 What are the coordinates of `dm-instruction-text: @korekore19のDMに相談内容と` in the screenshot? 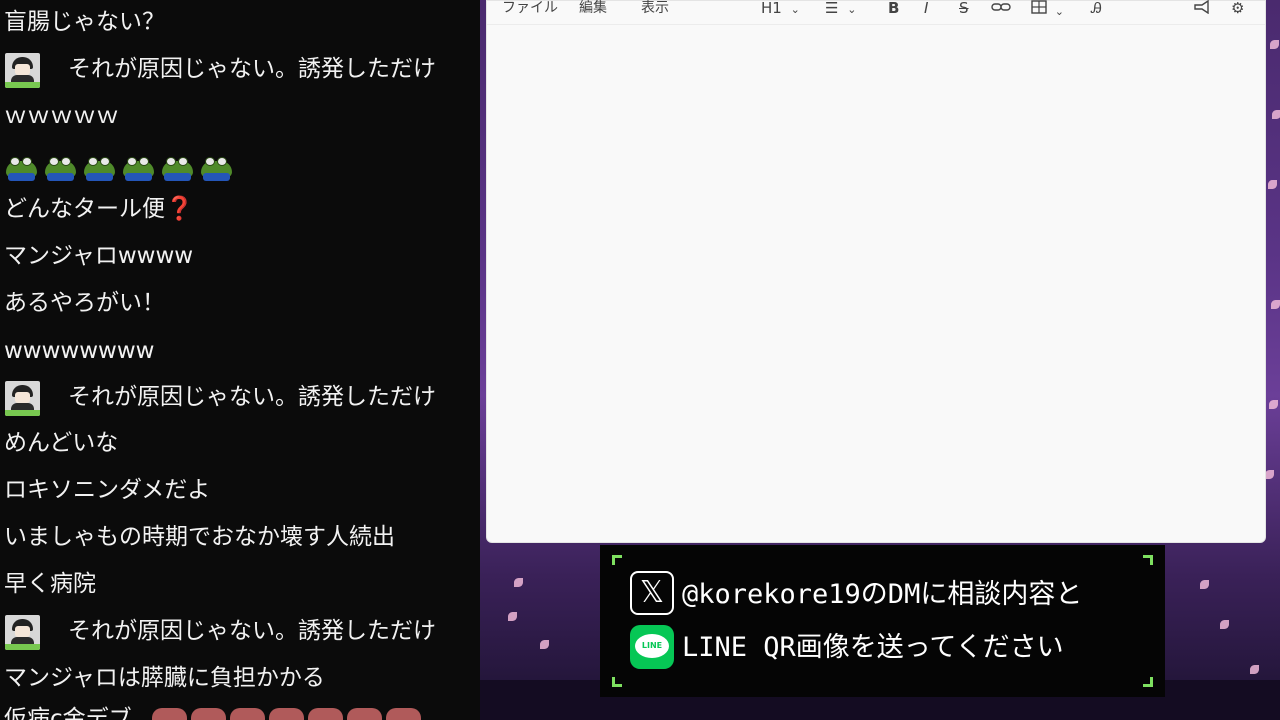 It's located at (882, 594).